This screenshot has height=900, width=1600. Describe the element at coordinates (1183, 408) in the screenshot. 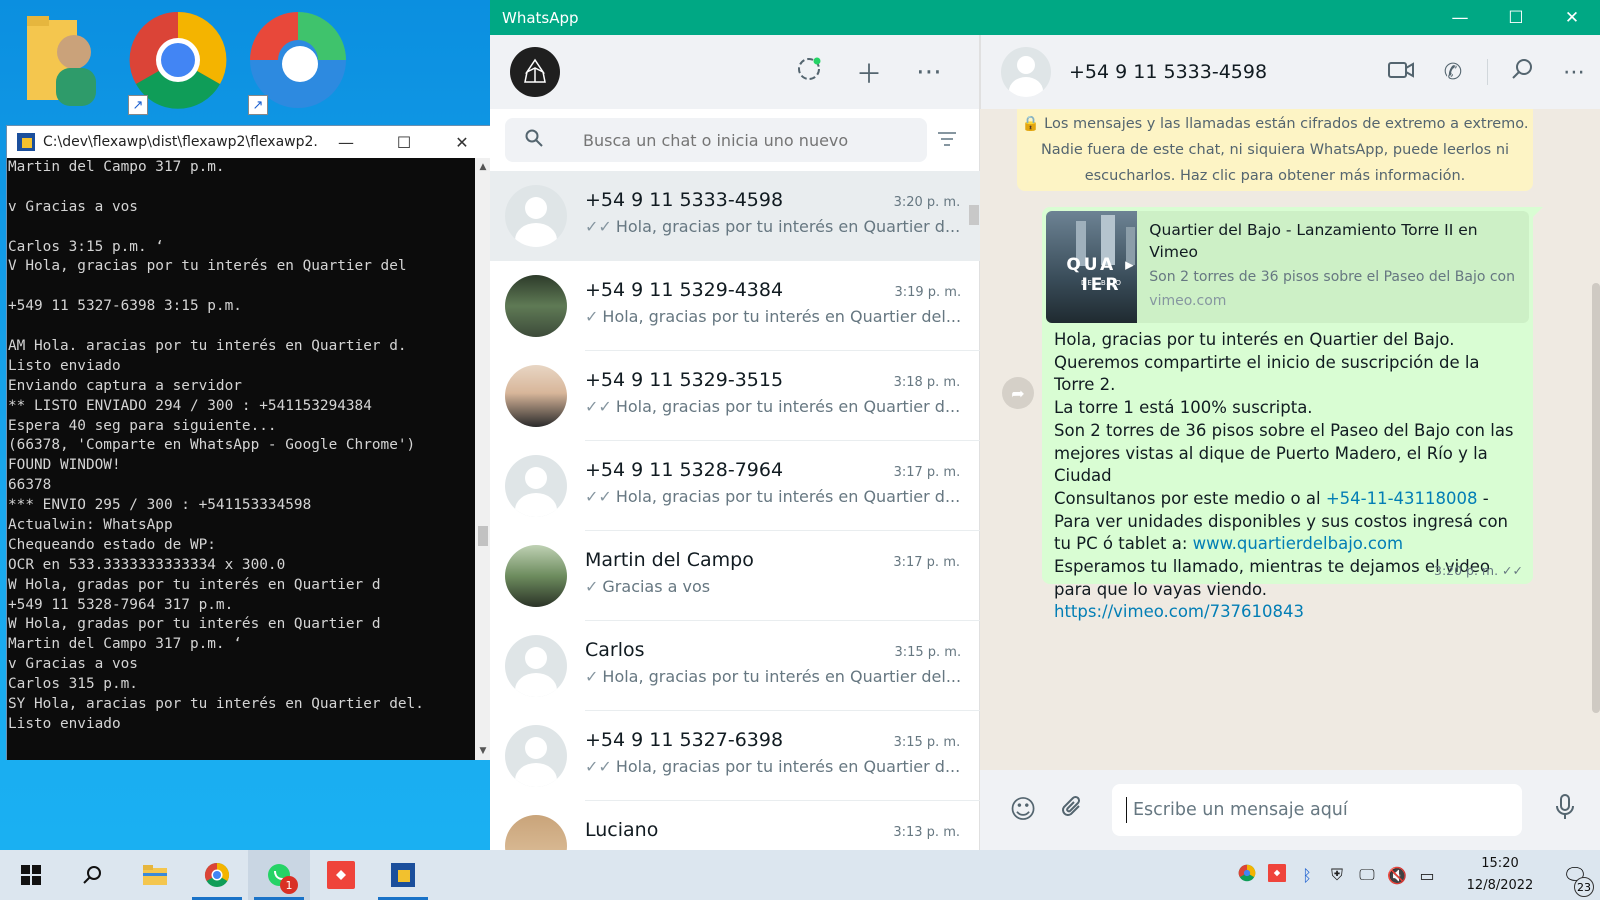

I see `message-line: La torre 1 está 100% suscripta.` at that location.